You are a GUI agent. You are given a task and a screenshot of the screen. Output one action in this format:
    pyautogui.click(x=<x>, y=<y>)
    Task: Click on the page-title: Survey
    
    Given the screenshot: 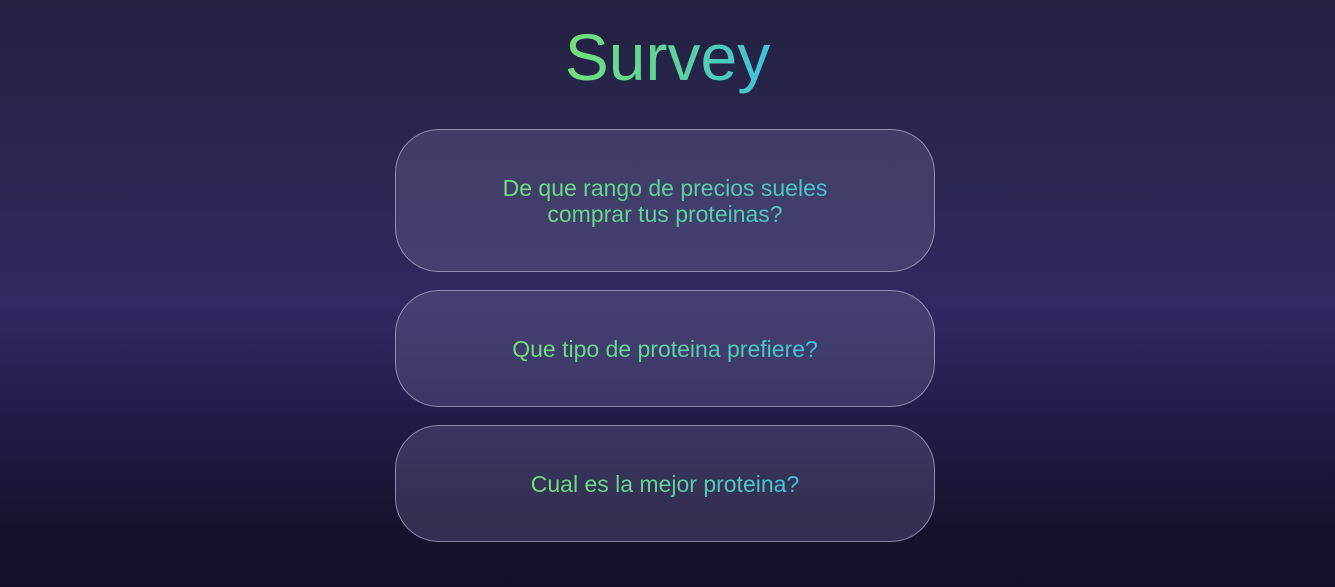 What is the action you would take?
    pyautogui.click(x=667, y=57)
    